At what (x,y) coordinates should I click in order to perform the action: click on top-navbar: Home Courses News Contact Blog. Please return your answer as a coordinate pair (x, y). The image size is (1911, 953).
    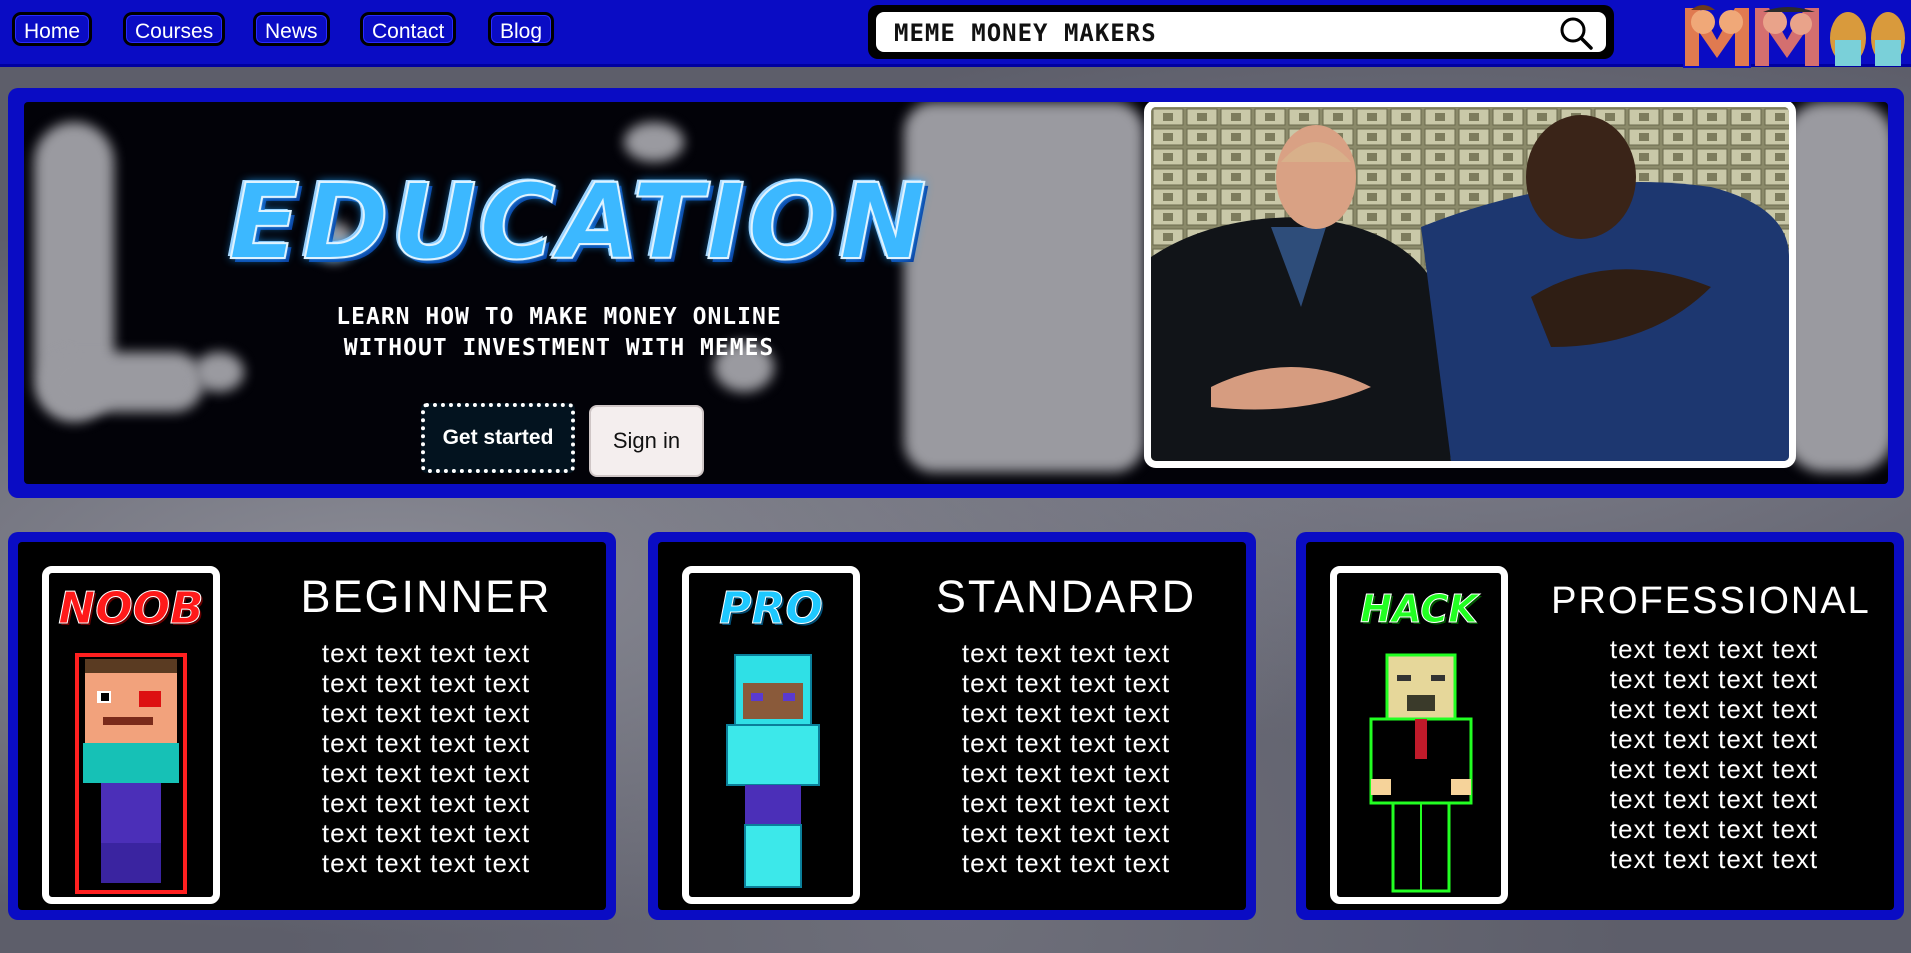
    Looking at the image, I should click on (955, 35).